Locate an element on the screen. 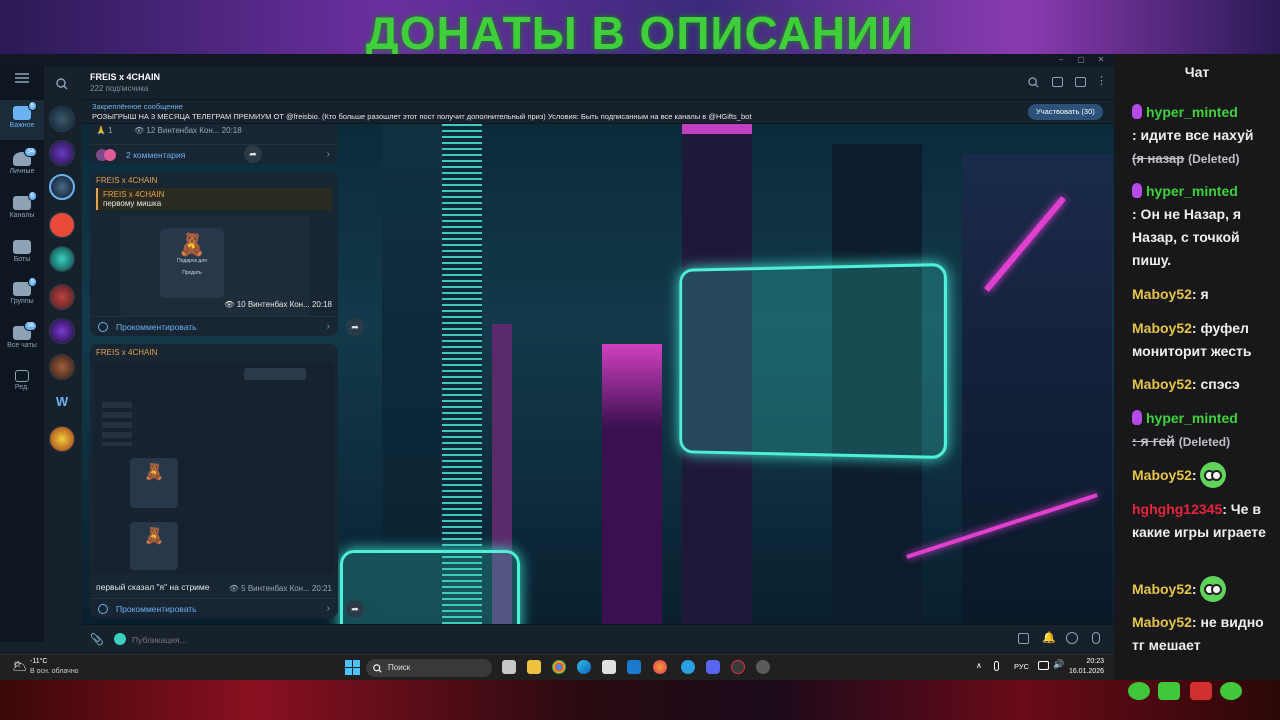 The width and height of the screenshot is (1280, 720). more-options-icon: ⋮ is located at coordinates (1101, 80).